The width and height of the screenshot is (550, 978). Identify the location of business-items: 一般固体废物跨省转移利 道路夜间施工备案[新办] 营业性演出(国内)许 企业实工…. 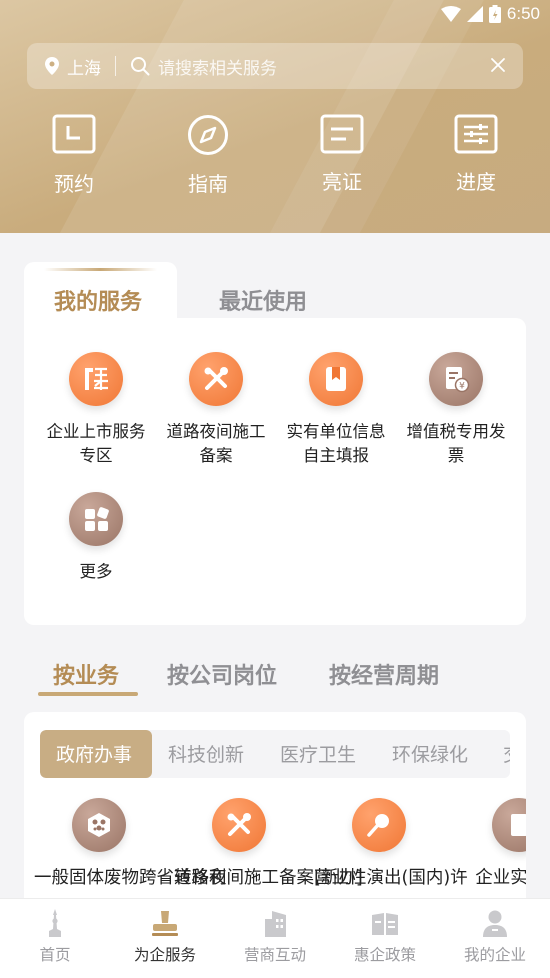
(275, 855).